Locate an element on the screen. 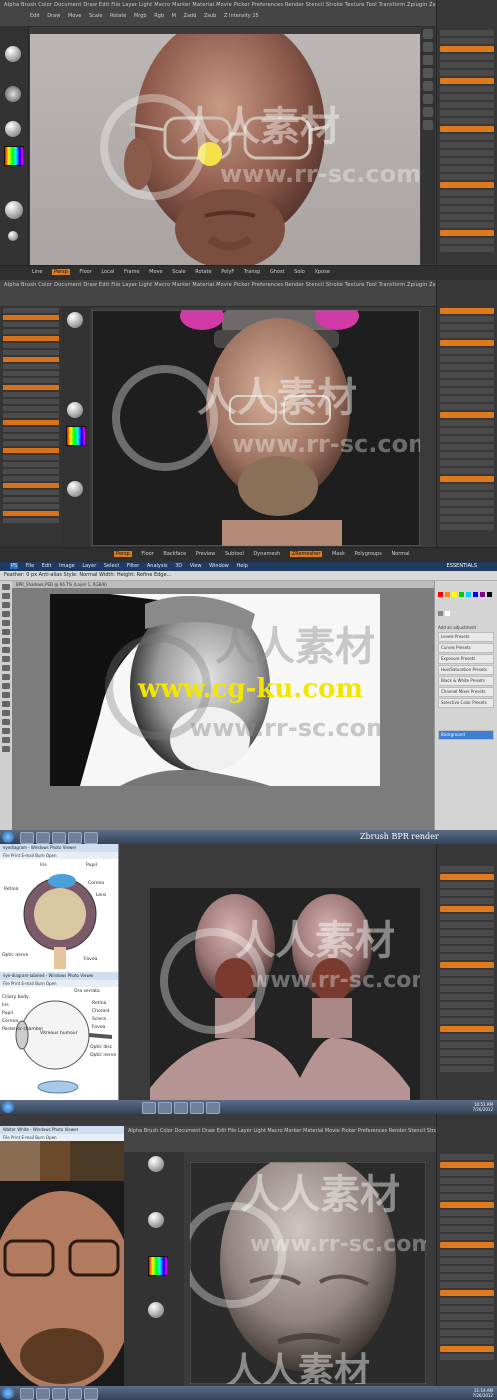 This screenshot has width=497, height=1400. brush-tool-icon is located at coordinates (6, 650).